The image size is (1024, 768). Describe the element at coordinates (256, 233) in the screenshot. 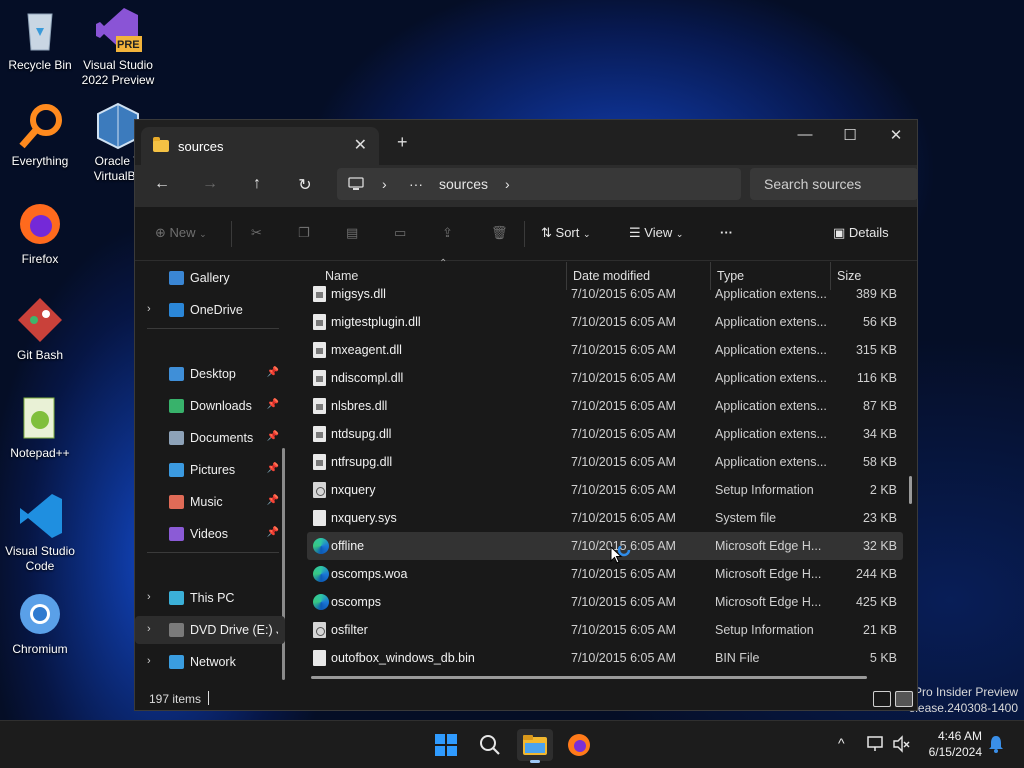

I see `cut-icon: ✂` at that location.